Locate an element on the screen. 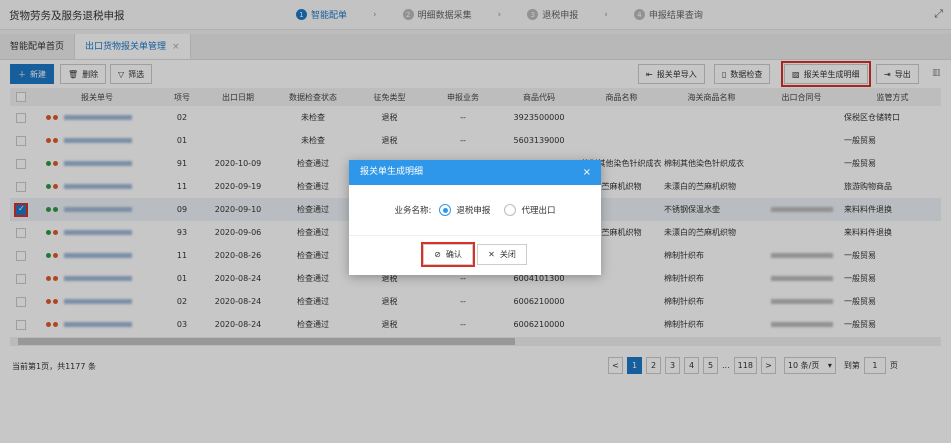 The image size is (951, 443). radio-checked-icon is located at coordinates (445, 210).